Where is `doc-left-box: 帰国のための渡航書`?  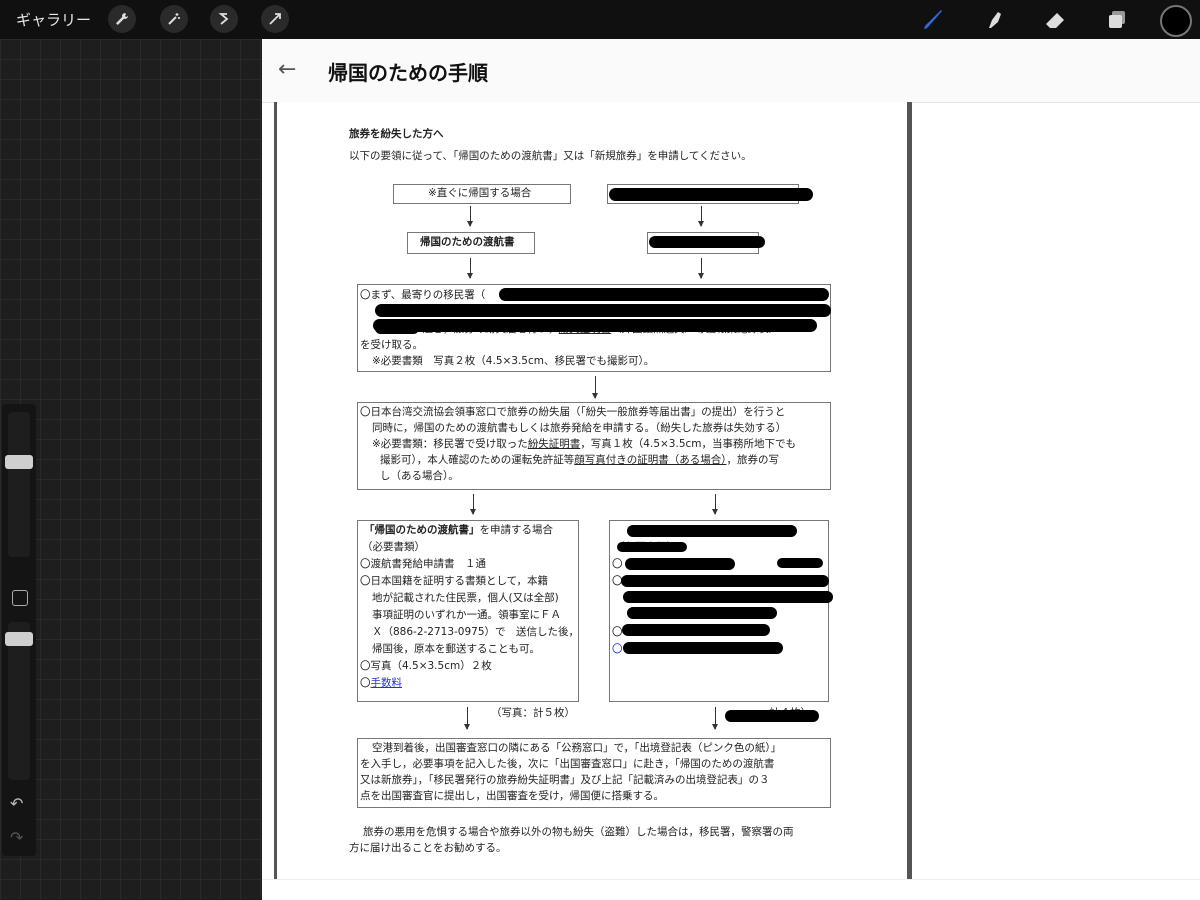 doc-left-box: 帰国のための渡航書 is located at coordinates (471, 243).